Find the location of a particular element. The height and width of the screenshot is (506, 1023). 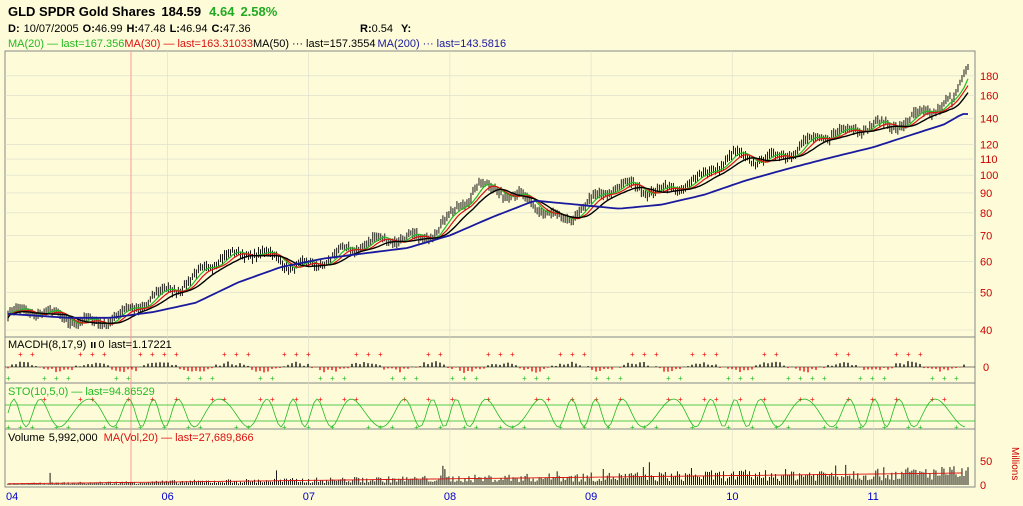

price-tick-label: 160 is located at coordinates (989, 97).